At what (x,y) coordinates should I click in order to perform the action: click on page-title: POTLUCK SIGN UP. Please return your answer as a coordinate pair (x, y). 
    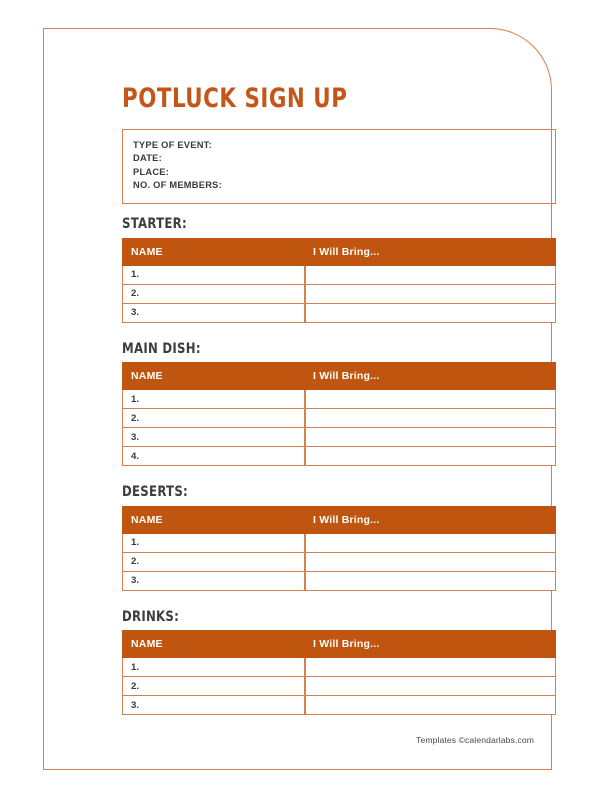
    Looking at the image, I should click on (235, 98).